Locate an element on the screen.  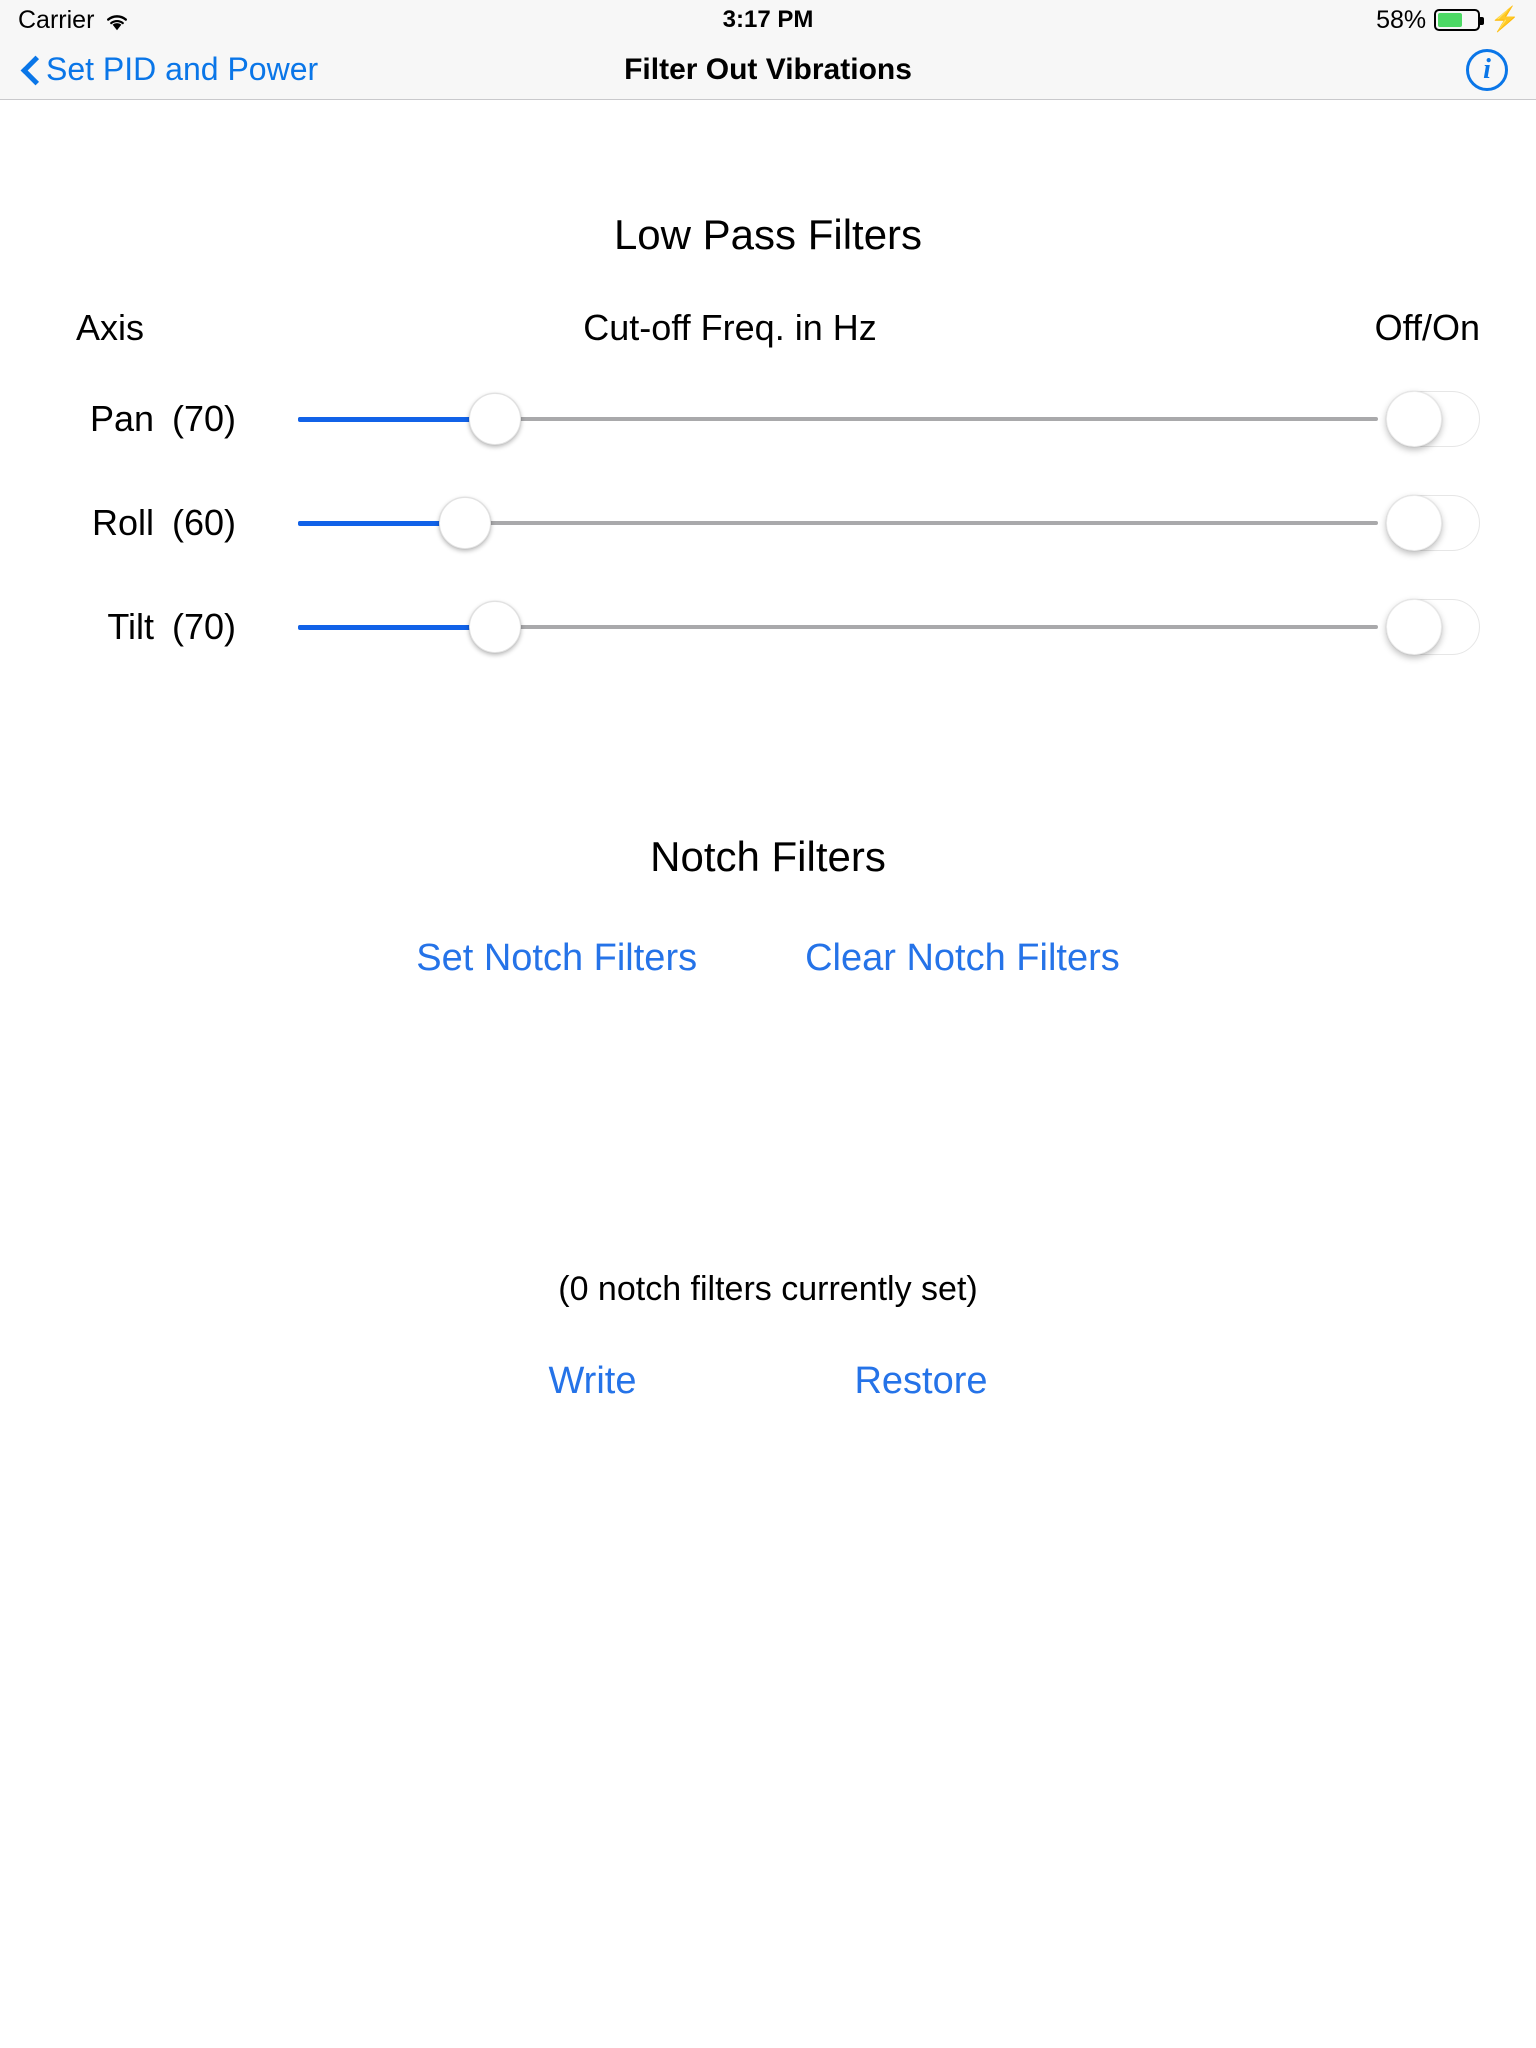
notch-filter-status-text: (0 notch filters currently set) is located at coordinates (768, 1289).